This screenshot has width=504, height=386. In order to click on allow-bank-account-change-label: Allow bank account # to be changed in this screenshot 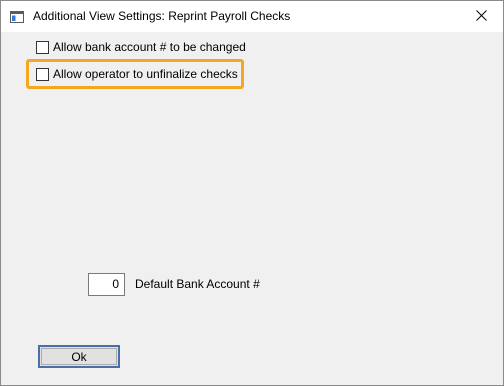, I will do `click(149, 47)`.